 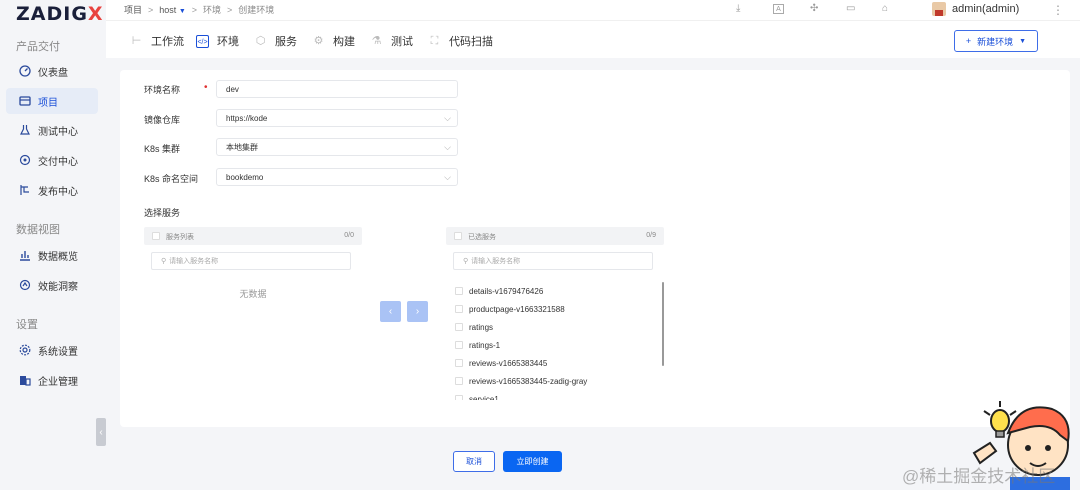 What do you see at coordinates (202, 41) in the screenshot?
I see `code-icon: </>` at bounding box center [202, 41].